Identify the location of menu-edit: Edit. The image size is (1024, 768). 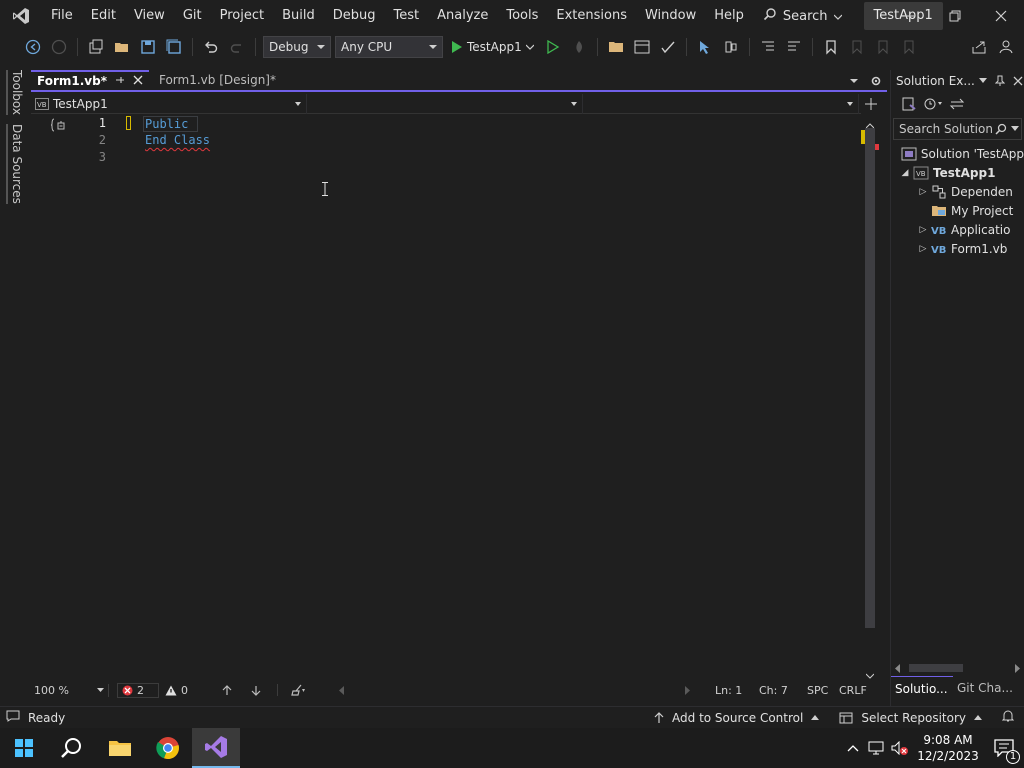
(103, 16).